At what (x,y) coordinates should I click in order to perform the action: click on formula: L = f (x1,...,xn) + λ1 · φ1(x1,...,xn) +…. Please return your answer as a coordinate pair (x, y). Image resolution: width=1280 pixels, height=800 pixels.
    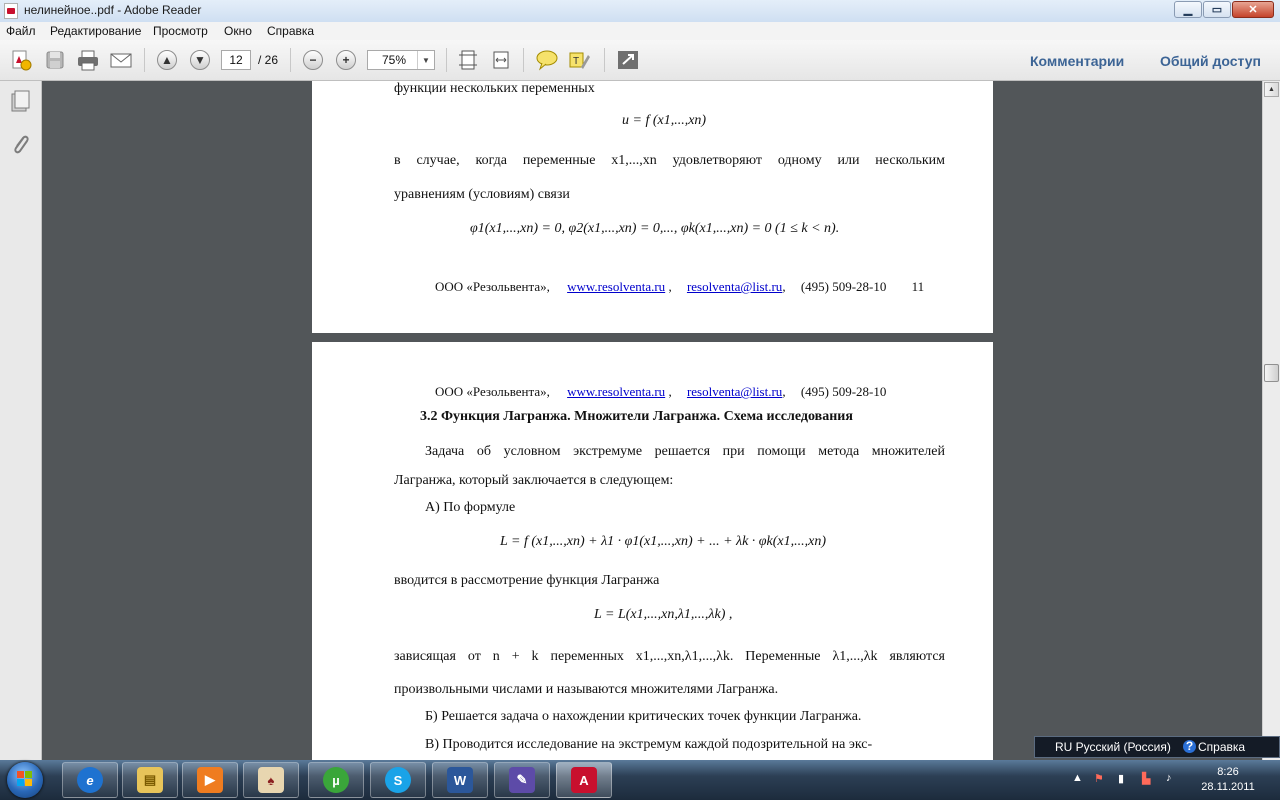
    Looking at the image, I should click on (663, 541).